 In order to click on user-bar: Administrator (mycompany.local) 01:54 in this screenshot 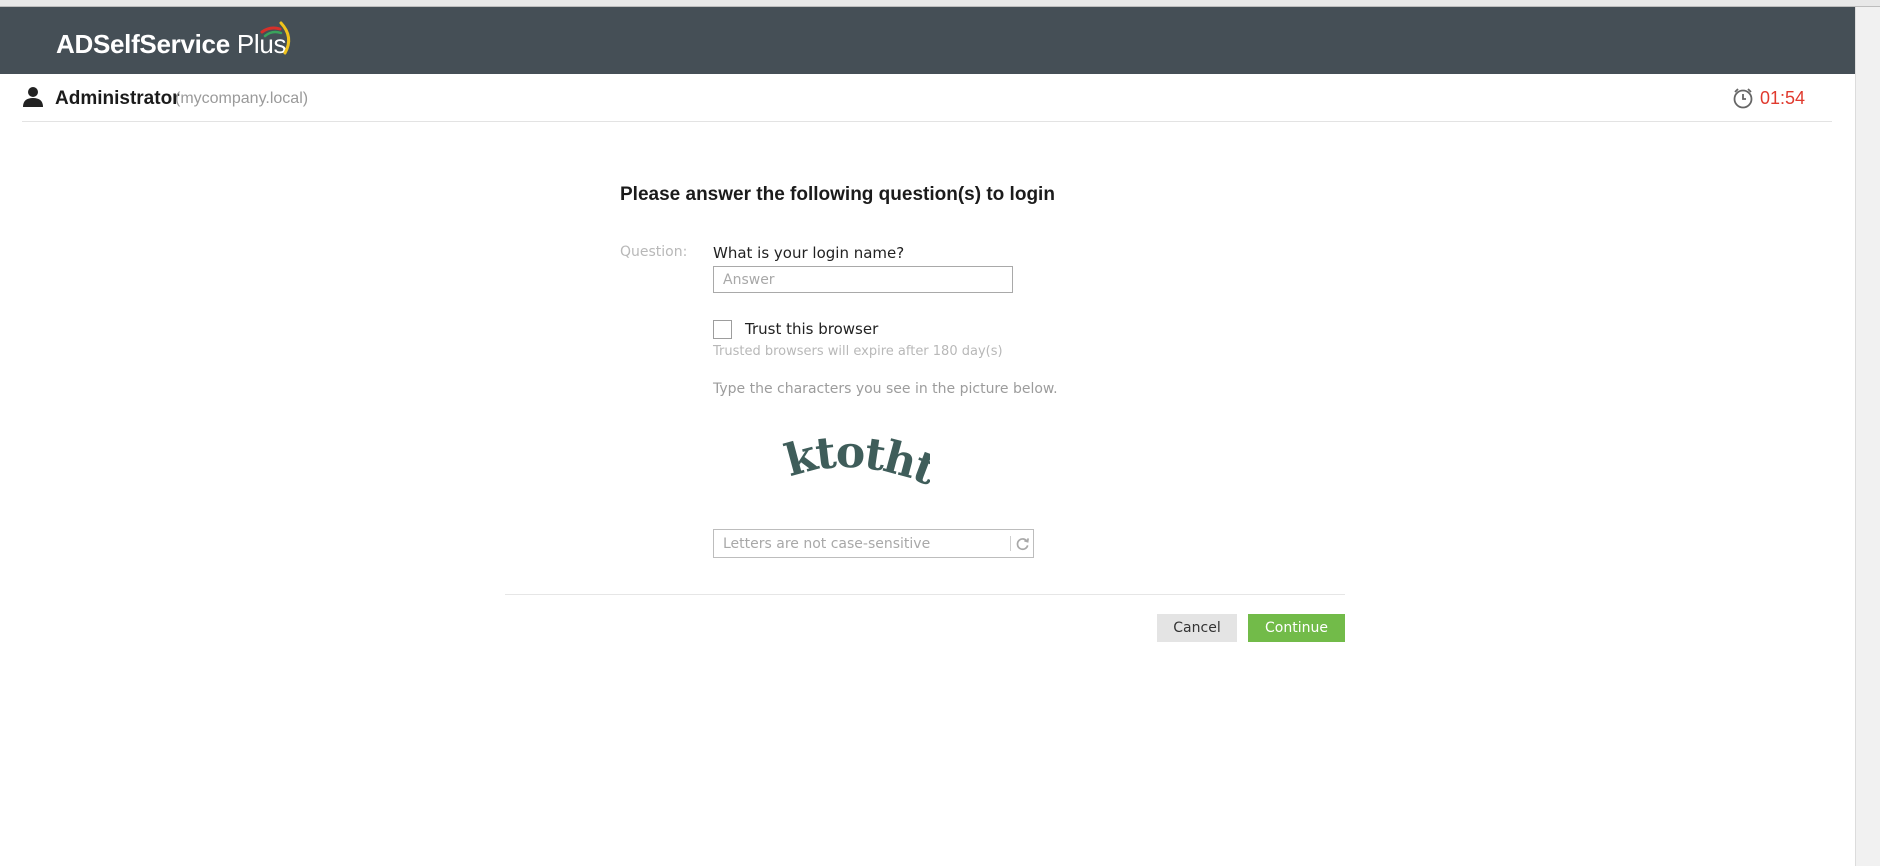, I will do `click(927, 98)`.